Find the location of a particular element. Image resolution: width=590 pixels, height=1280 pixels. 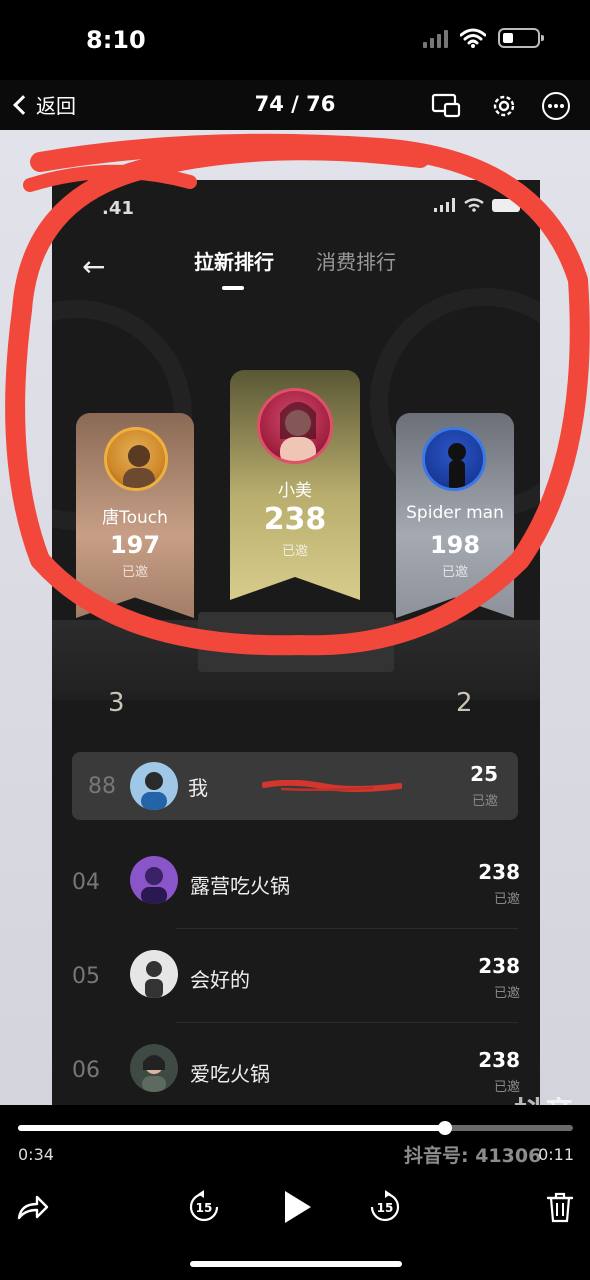

podium-block is located at coordinates (296, 642).